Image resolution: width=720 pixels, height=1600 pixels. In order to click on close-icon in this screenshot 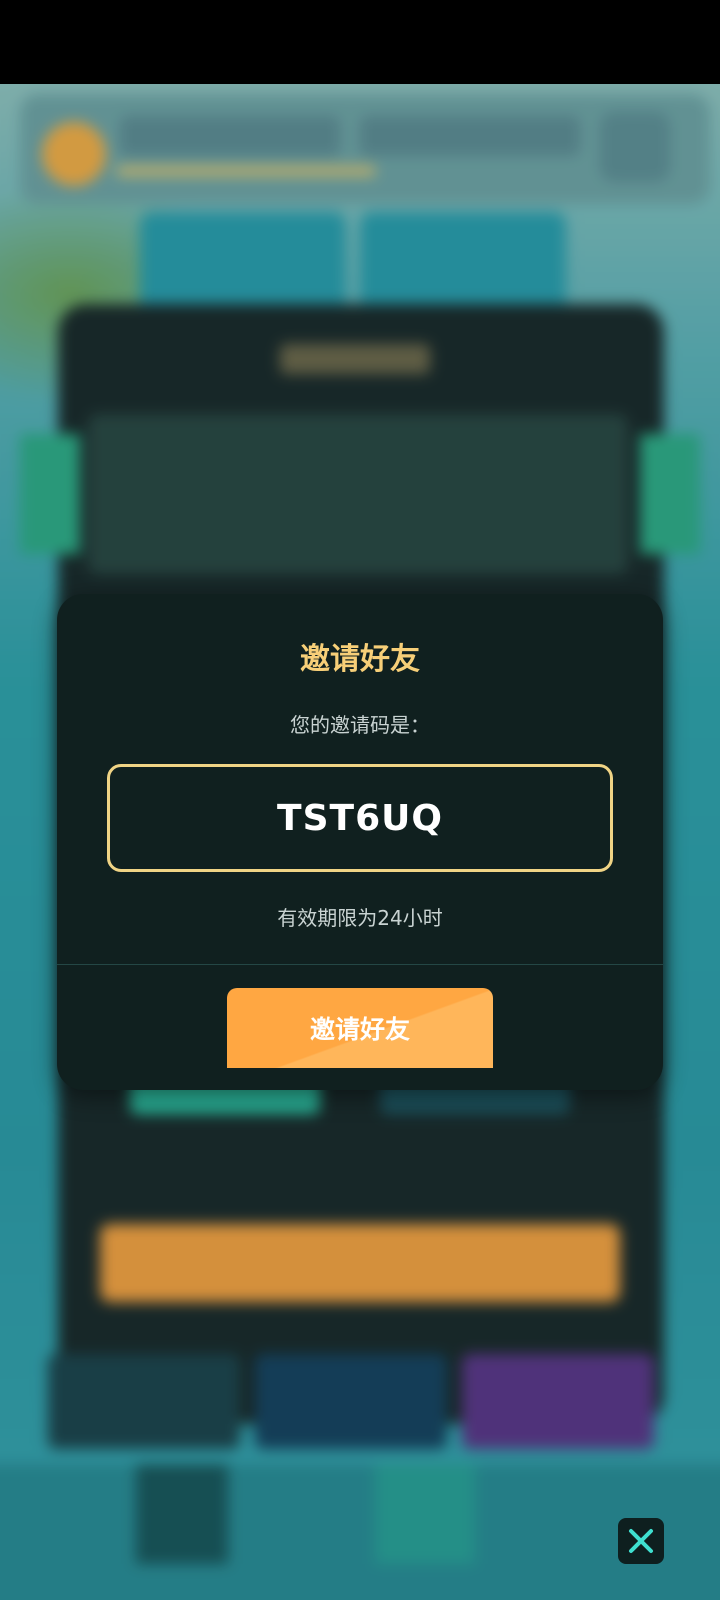, I will do `click(641, 1541)`.